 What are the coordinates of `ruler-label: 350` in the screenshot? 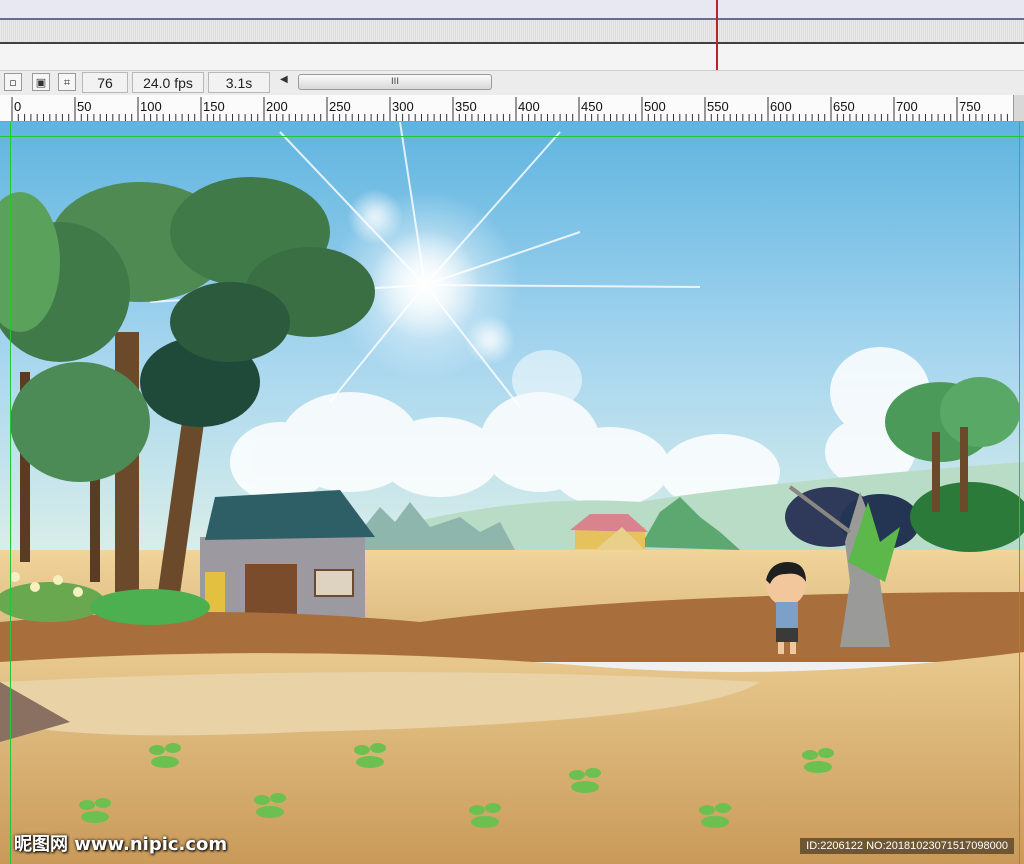 It's located at (466, 106).